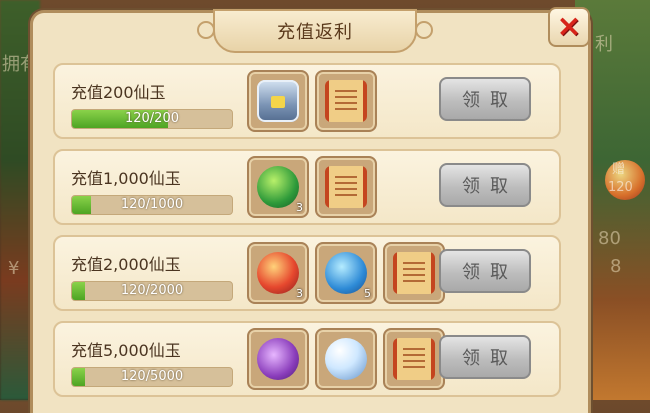  What do you see at coordinates (604, 44) in the screenshot?
I see `background-text-right: 利` at bounding box center [604, 44].